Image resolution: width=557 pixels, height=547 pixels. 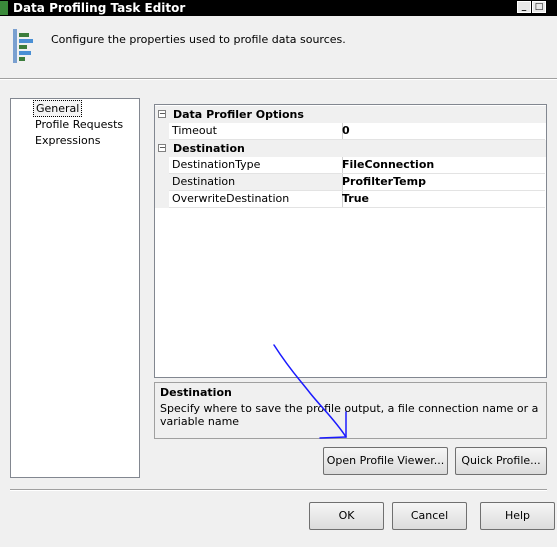 I want to click on property-name: DestinationType, so click(x=256, y=165).